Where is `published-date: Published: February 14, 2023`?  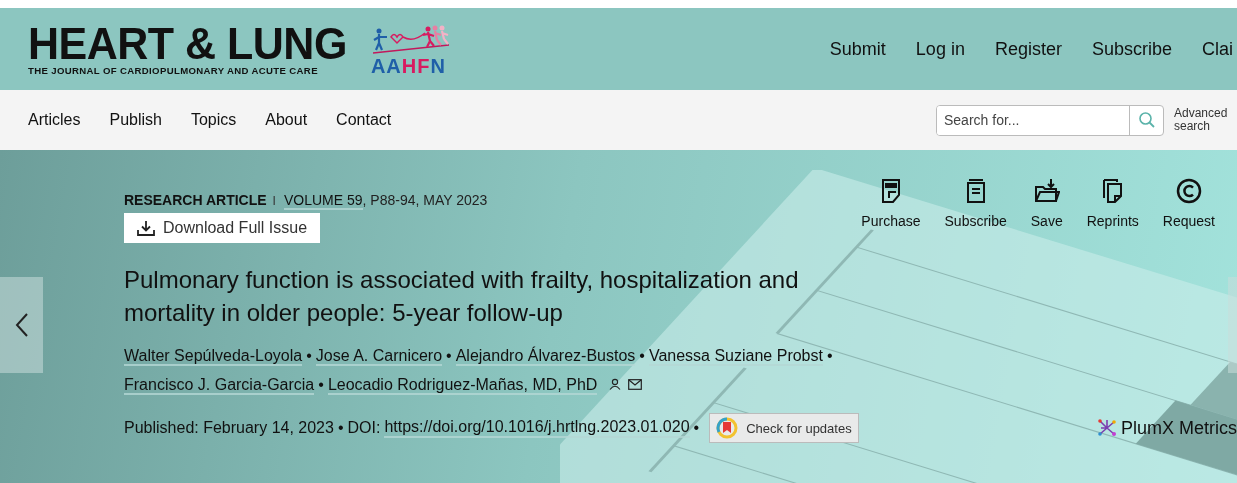
published-date: Published: February 14, 2023 is located at coordinates (229, 428).